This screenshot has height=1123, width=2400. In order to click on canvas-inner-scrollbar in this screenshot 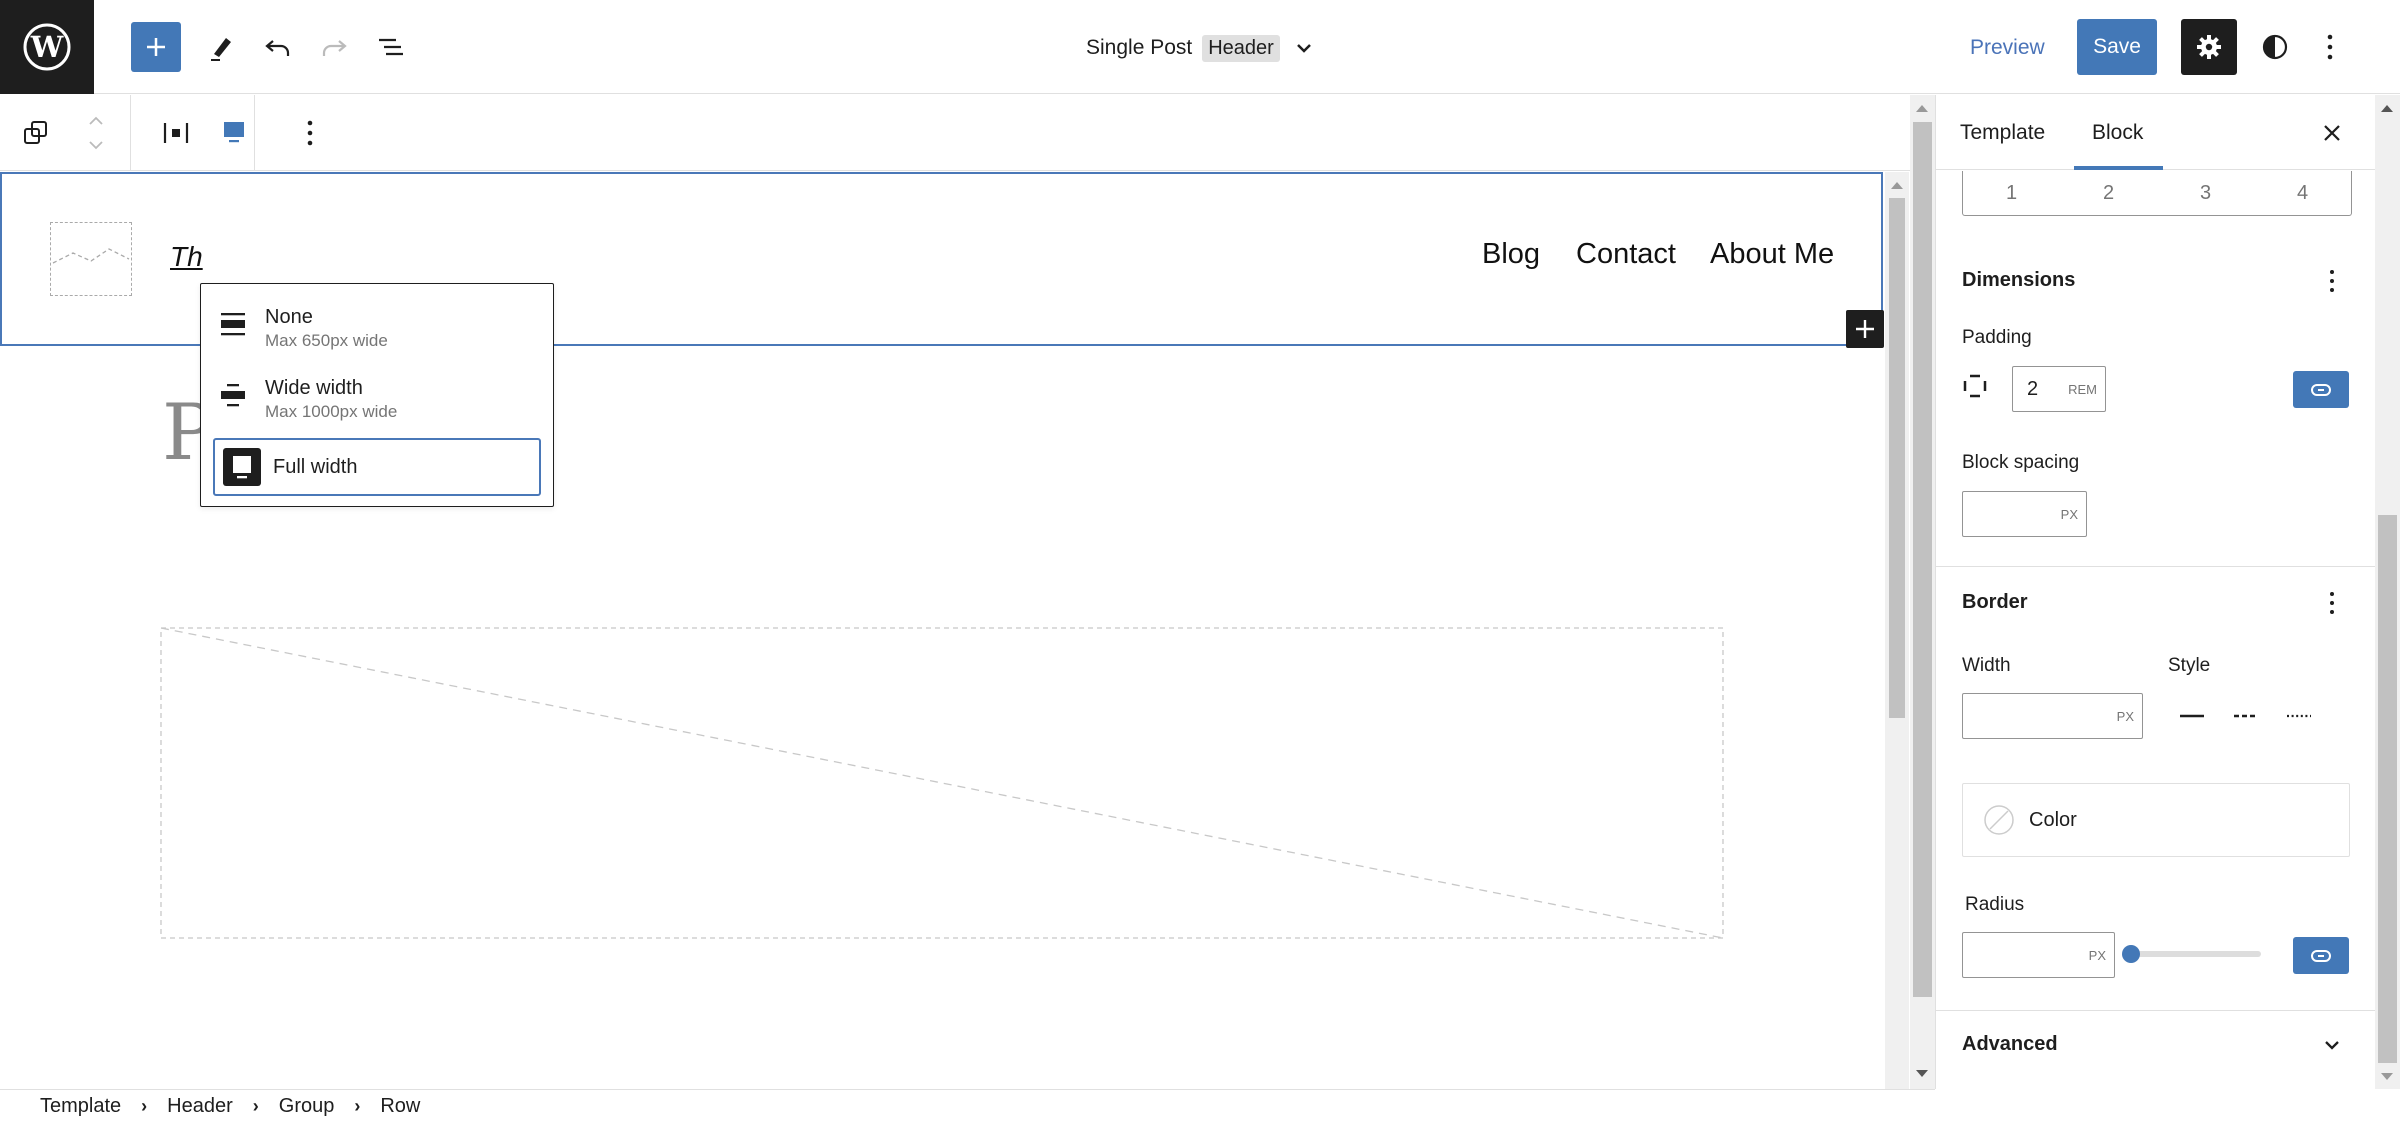, I will do `click(1897, 630)`.